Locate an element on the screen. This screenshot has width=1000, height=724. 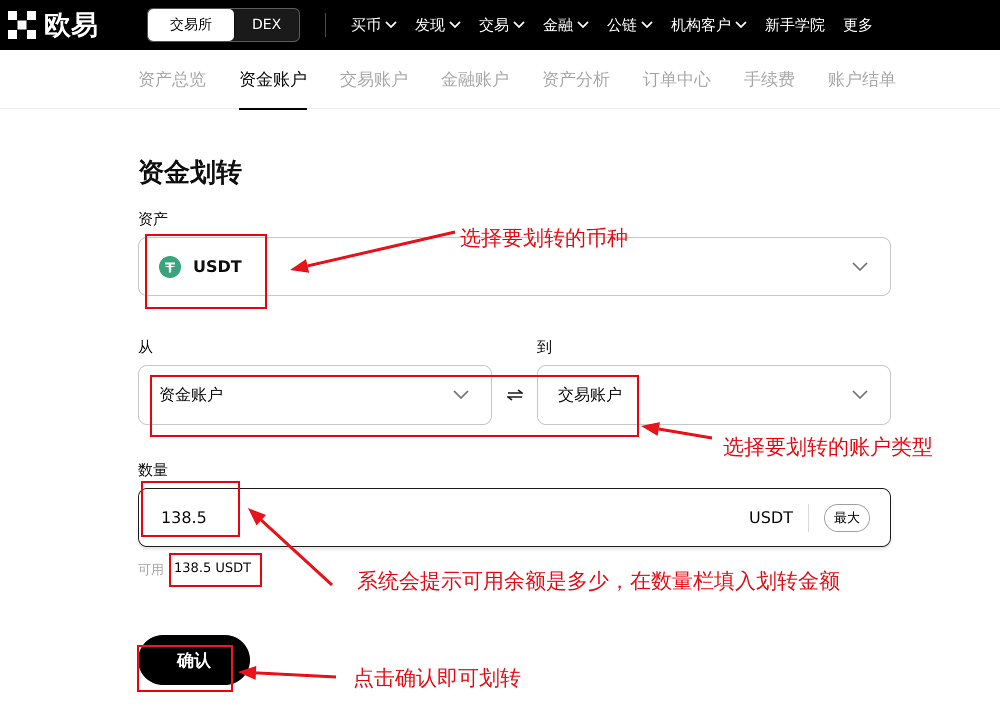
nav-item: 买币 is located at coordinates (374, 25).